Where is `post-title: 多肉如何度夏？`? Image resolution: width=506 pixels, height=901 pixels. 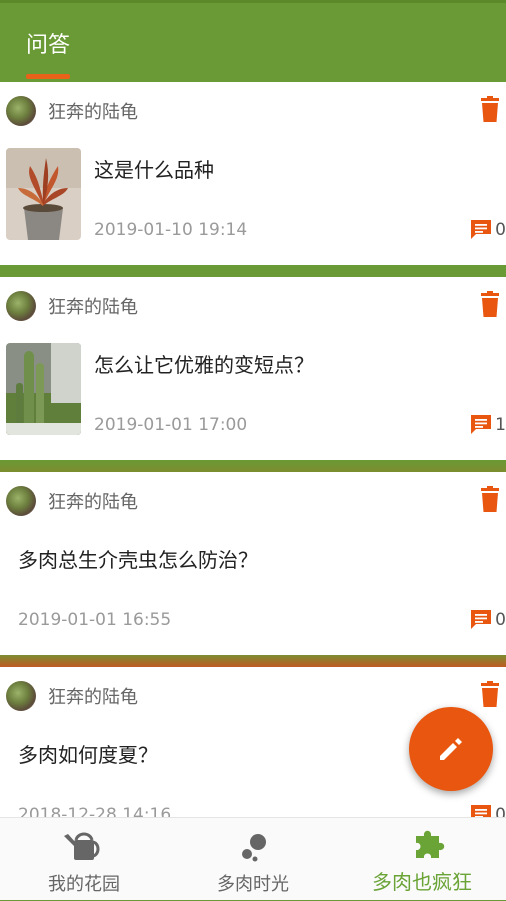 post-title: 多肉如何度夏？ is located at coordinates (88, 753).